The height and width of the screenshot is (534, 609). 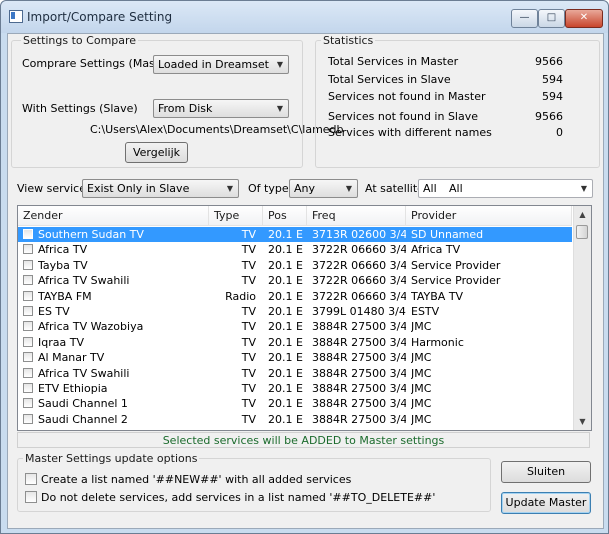 What do you see at coordinates (305, 188) in the screenshot?
I see `type-select-value: Any` at bounding box center [305, 188].